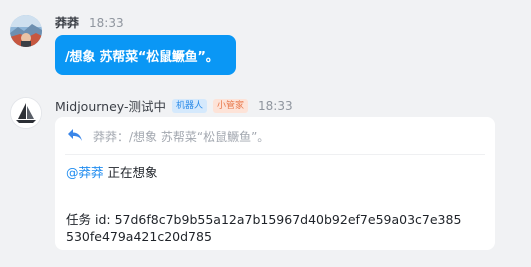 The height and width of the screenshot is (267, 531). What do you see at coordinates (275, 154) in the screenshot?
I see `divider` at bounding box center [275, 154].